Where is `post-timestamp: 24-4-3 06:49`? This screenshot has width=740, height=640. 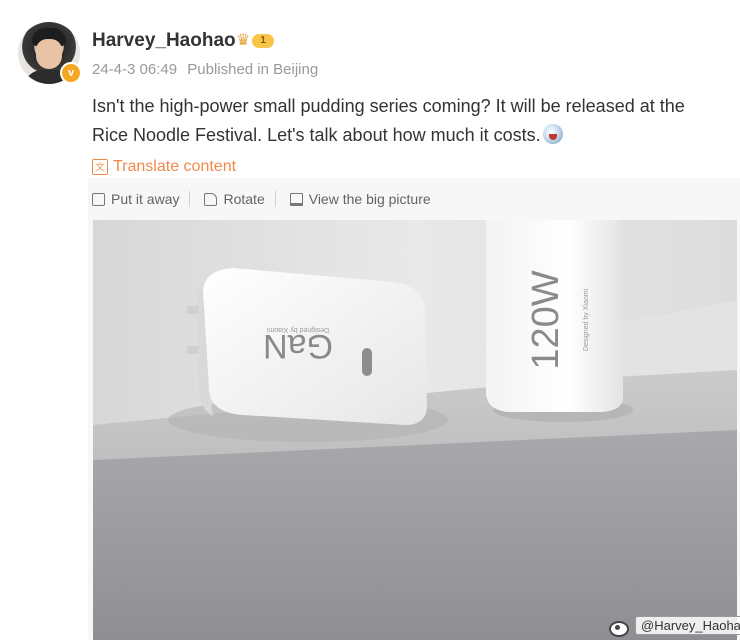 post-timestamp: 24-4-3 06:49 is located at coordinates (134, 69).